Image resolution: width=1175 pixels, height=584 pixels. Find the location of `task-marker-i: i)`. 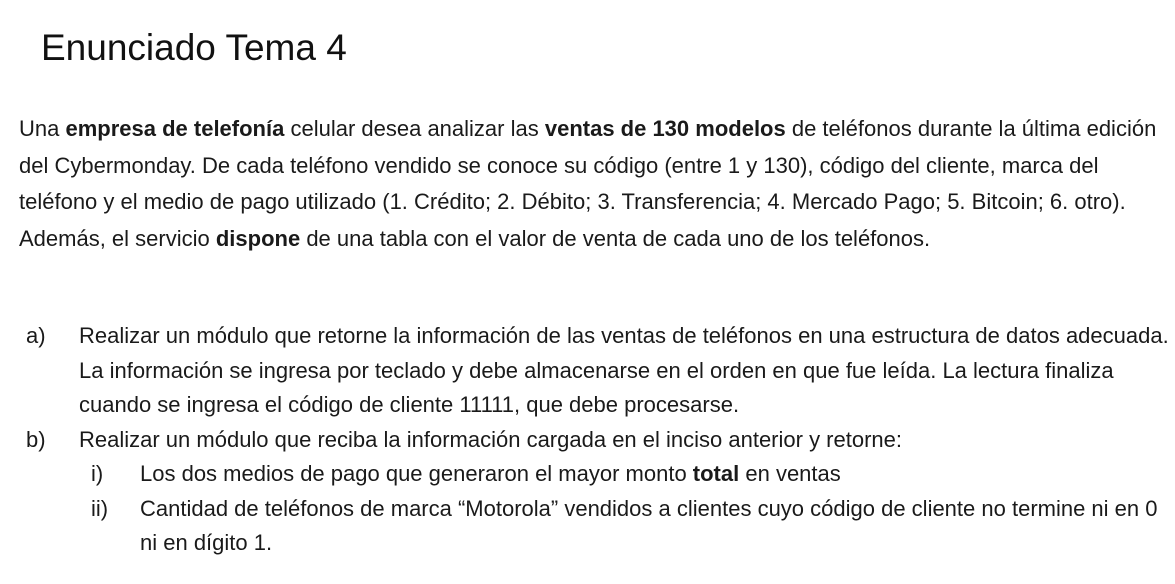

task-marker-i: i) is located at coordinates (97, 473).